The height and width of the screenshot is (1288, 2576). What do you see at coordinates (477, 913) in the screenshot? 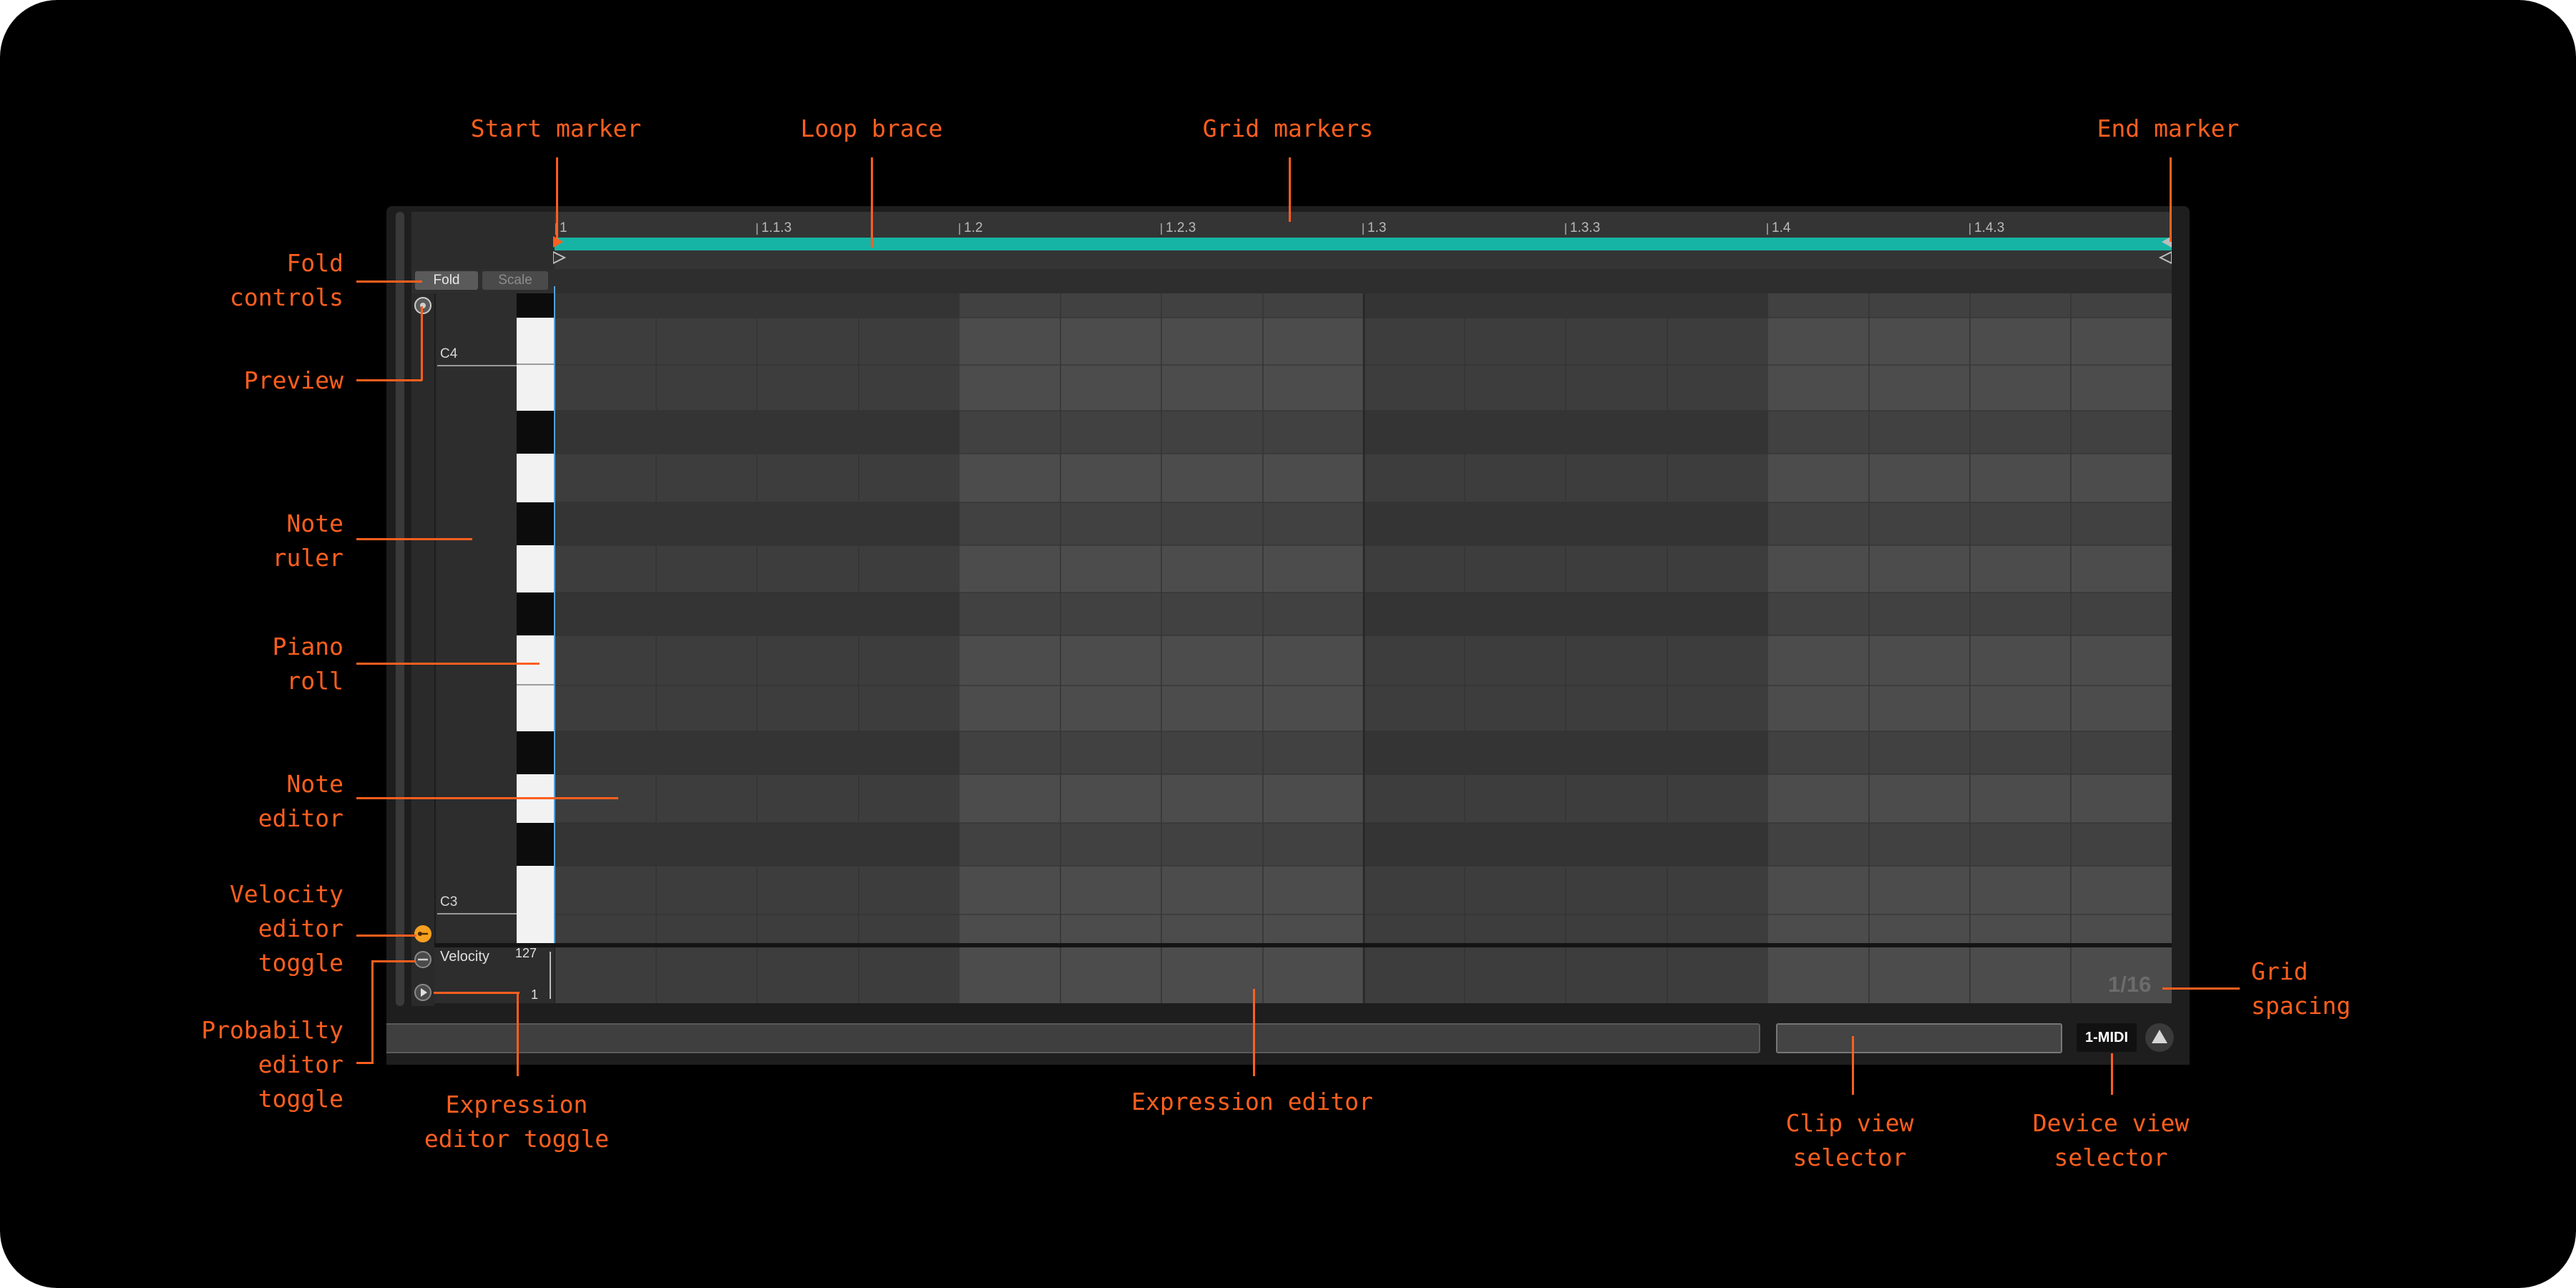
I see `note-line-c3` at bounding box center [477, 913].